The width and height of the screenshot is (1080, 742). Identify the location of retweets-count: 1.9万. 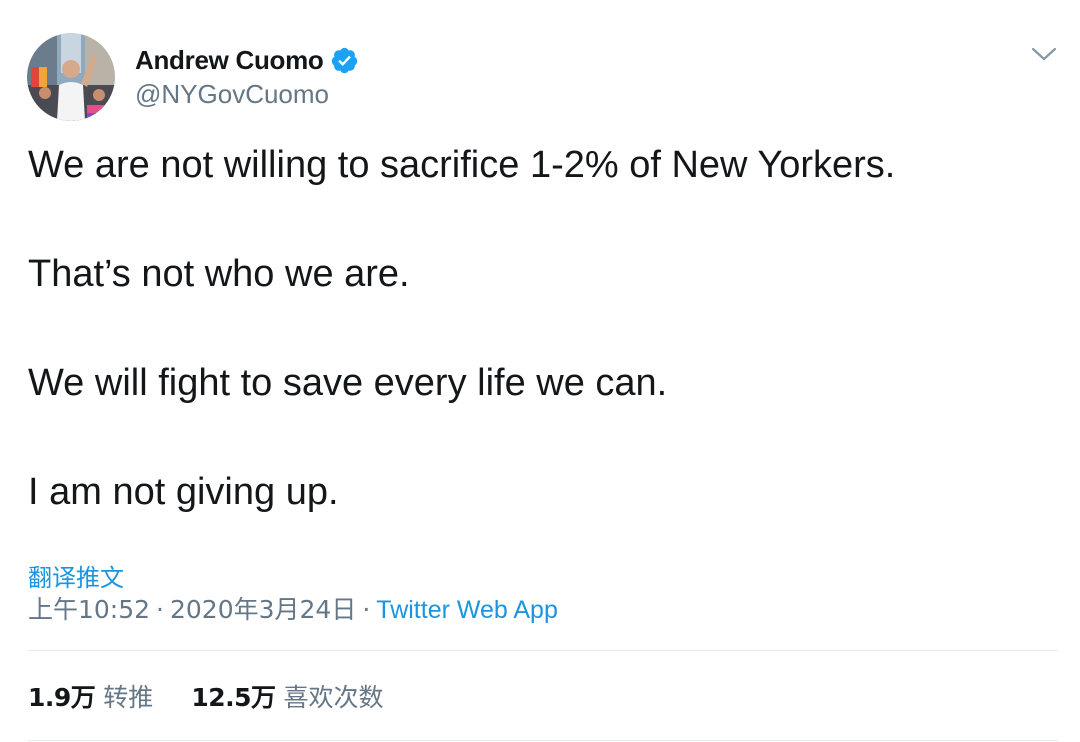
(62, 697).